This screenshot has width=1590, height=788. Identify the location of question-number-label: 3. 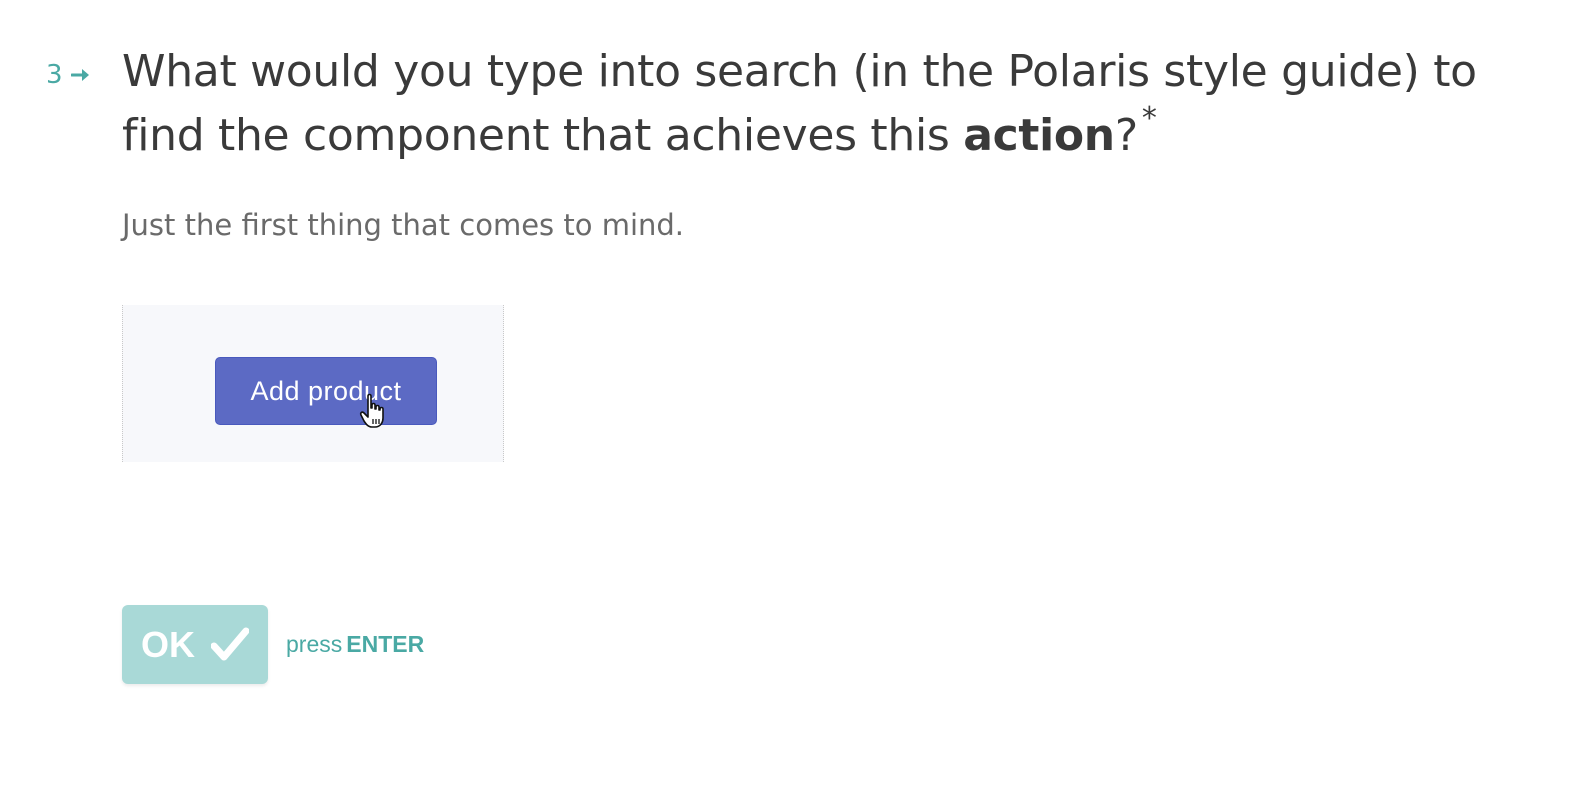
(54, 75).